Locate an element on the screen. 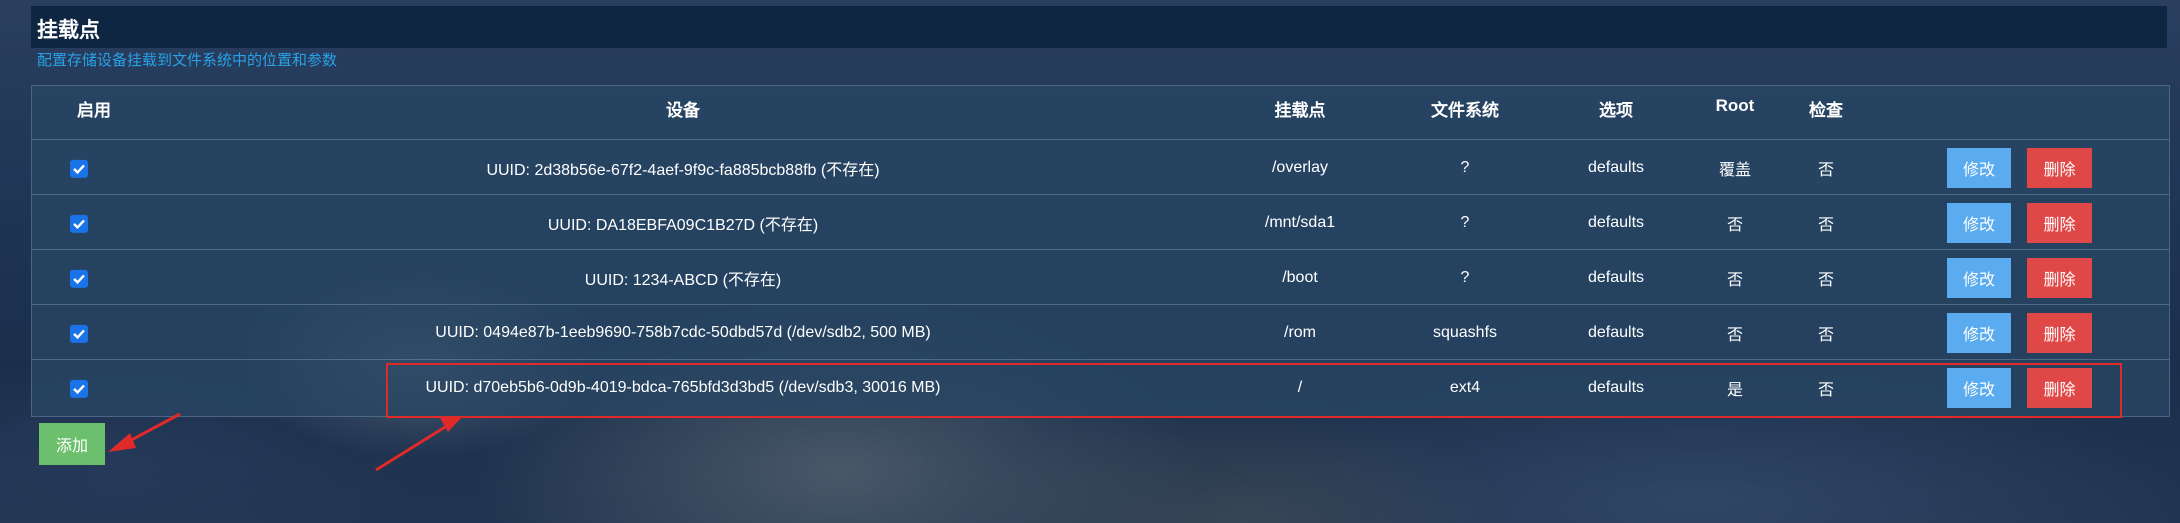  device-cell: UUID: DA18EBFA09C1B27D (不存在) is located at coordinates (683, 225).